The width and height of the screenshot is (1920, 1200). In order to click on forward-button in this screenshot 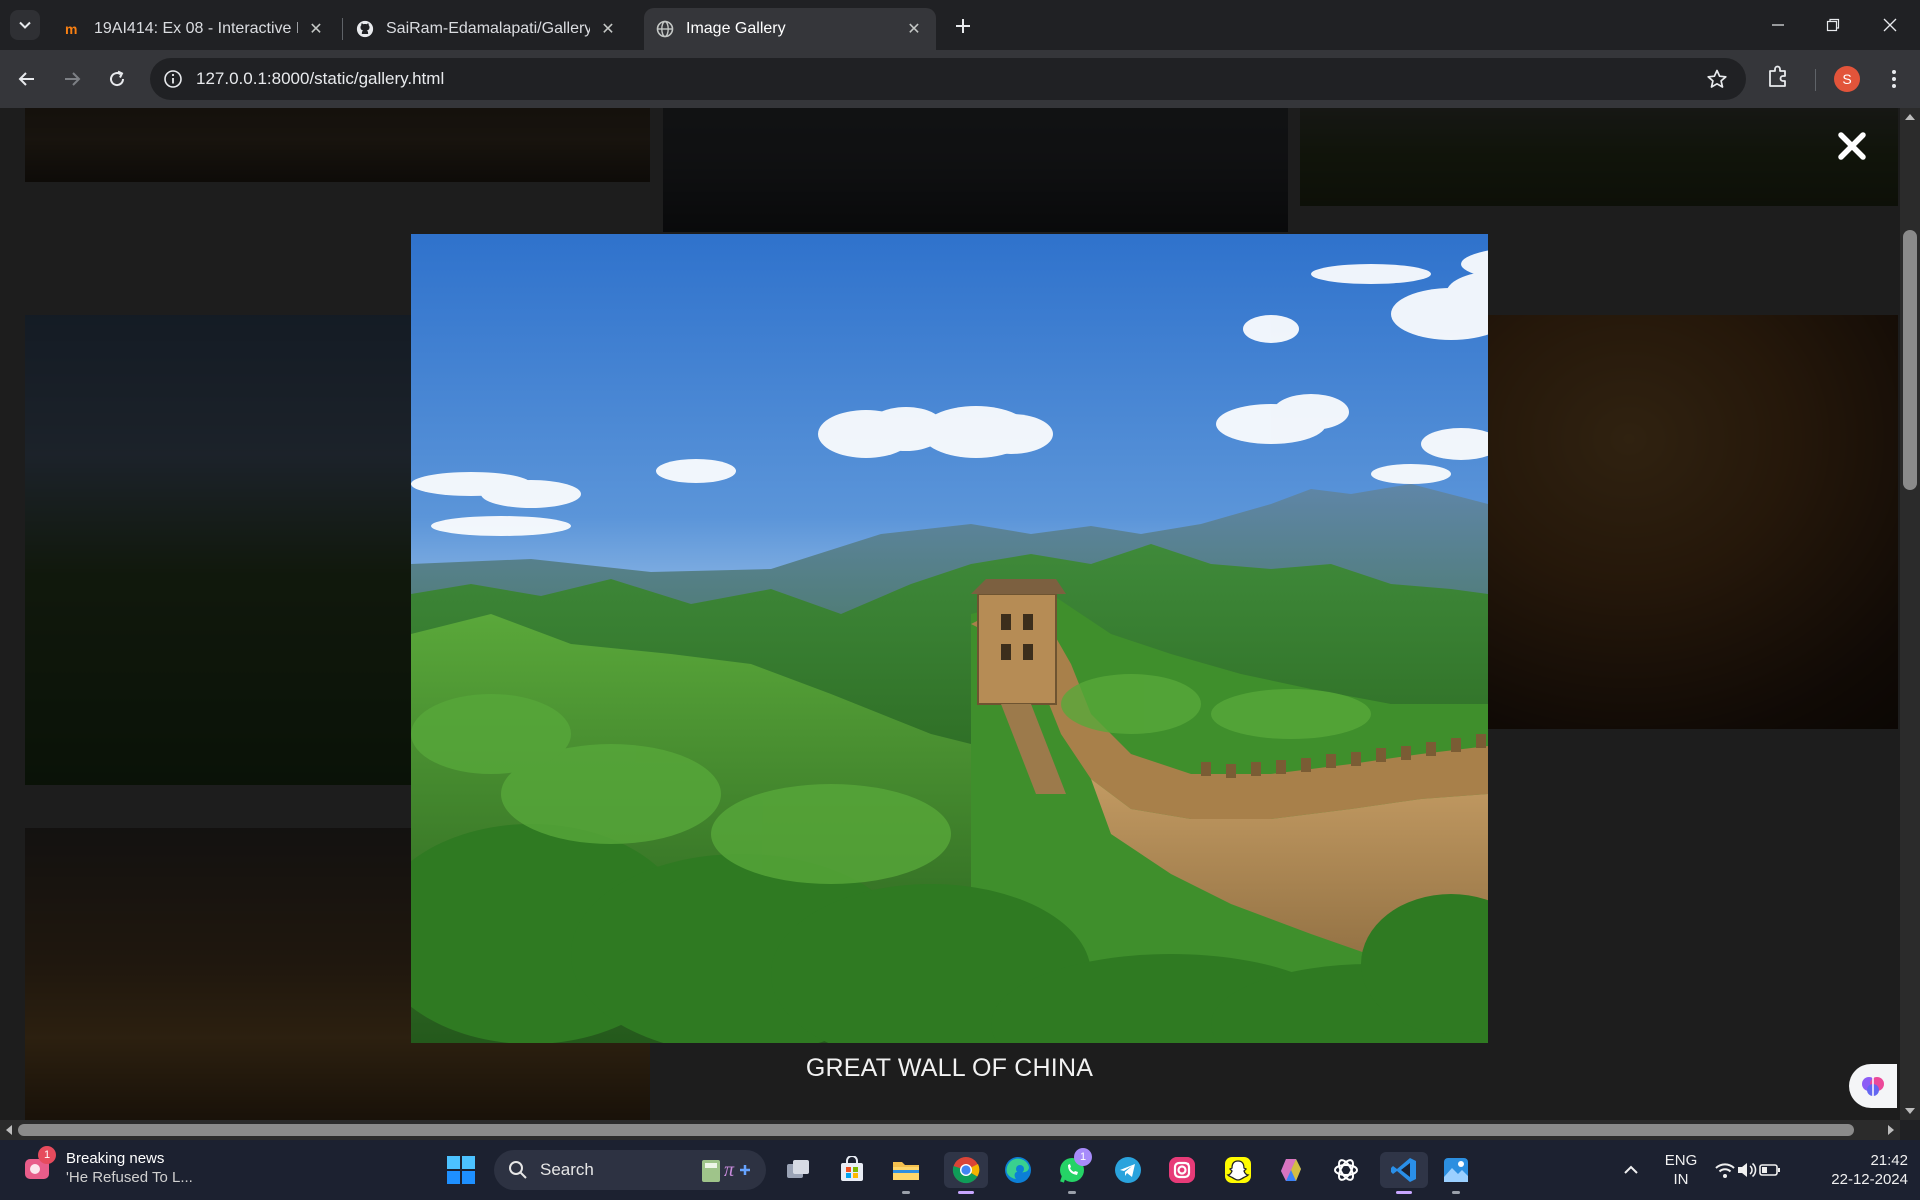, I will do `click(72, 79)`.